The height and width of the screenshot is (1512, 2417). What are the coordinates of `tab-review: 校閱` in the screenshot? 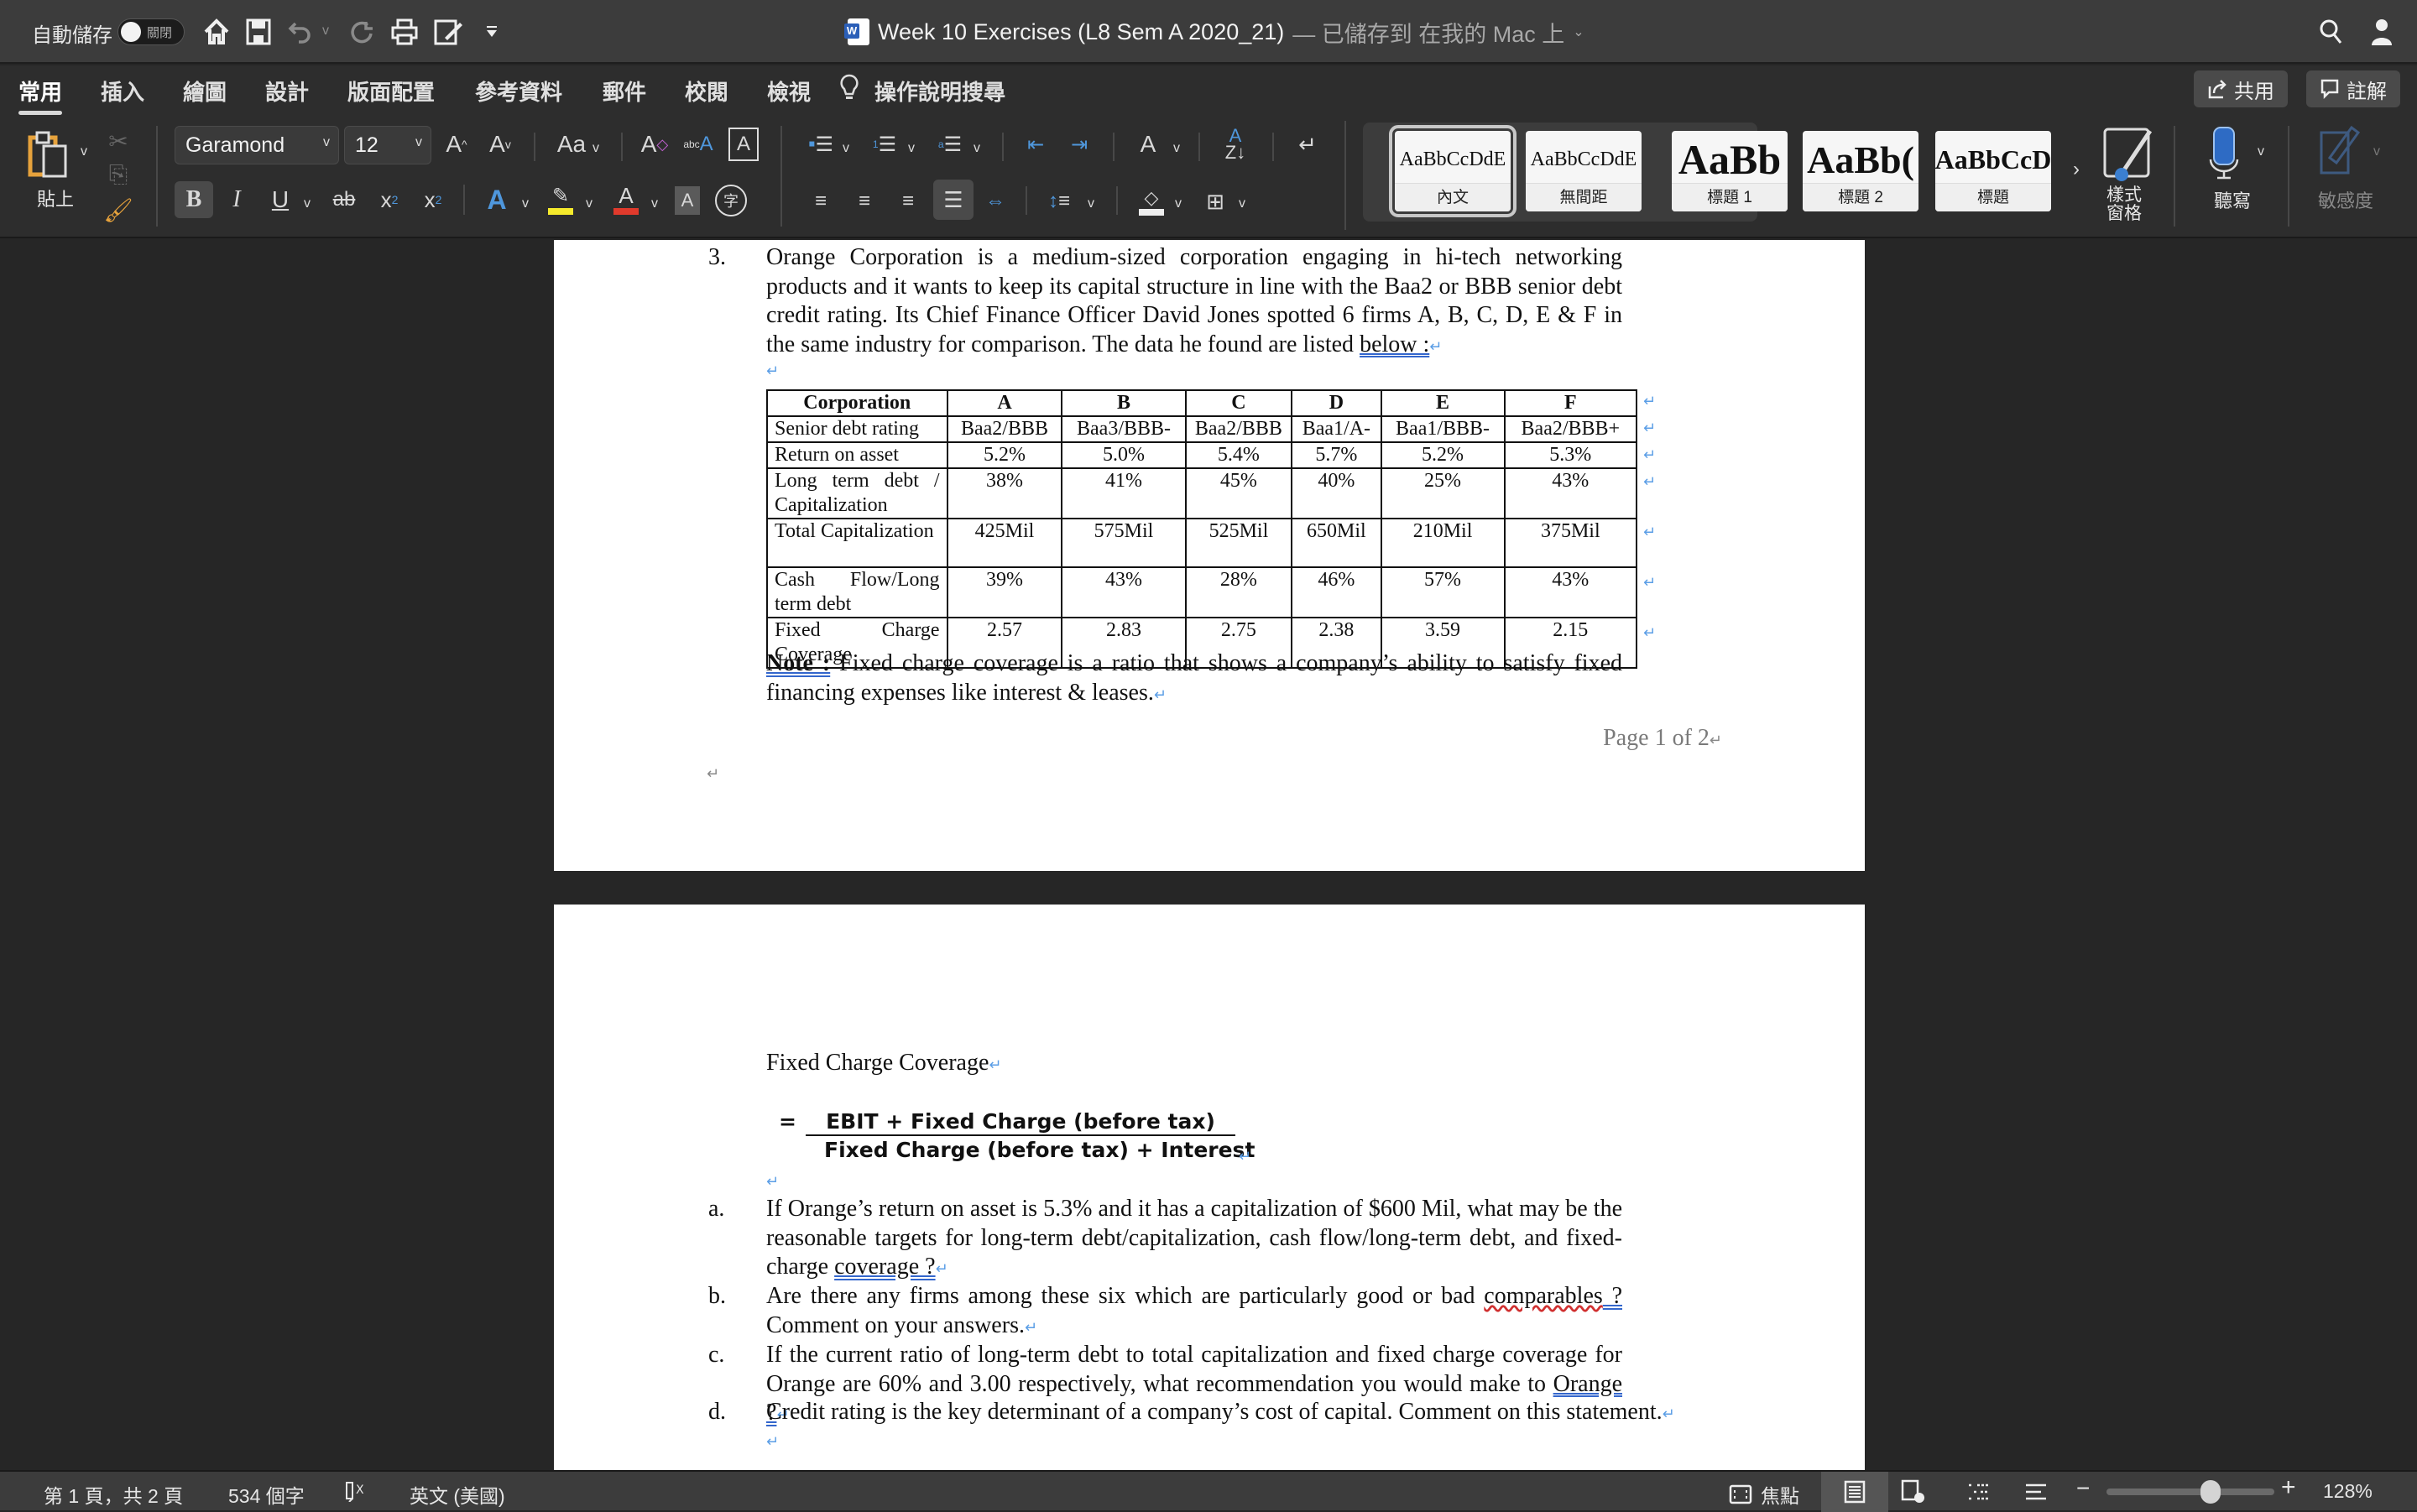 It's located at (706, 91).